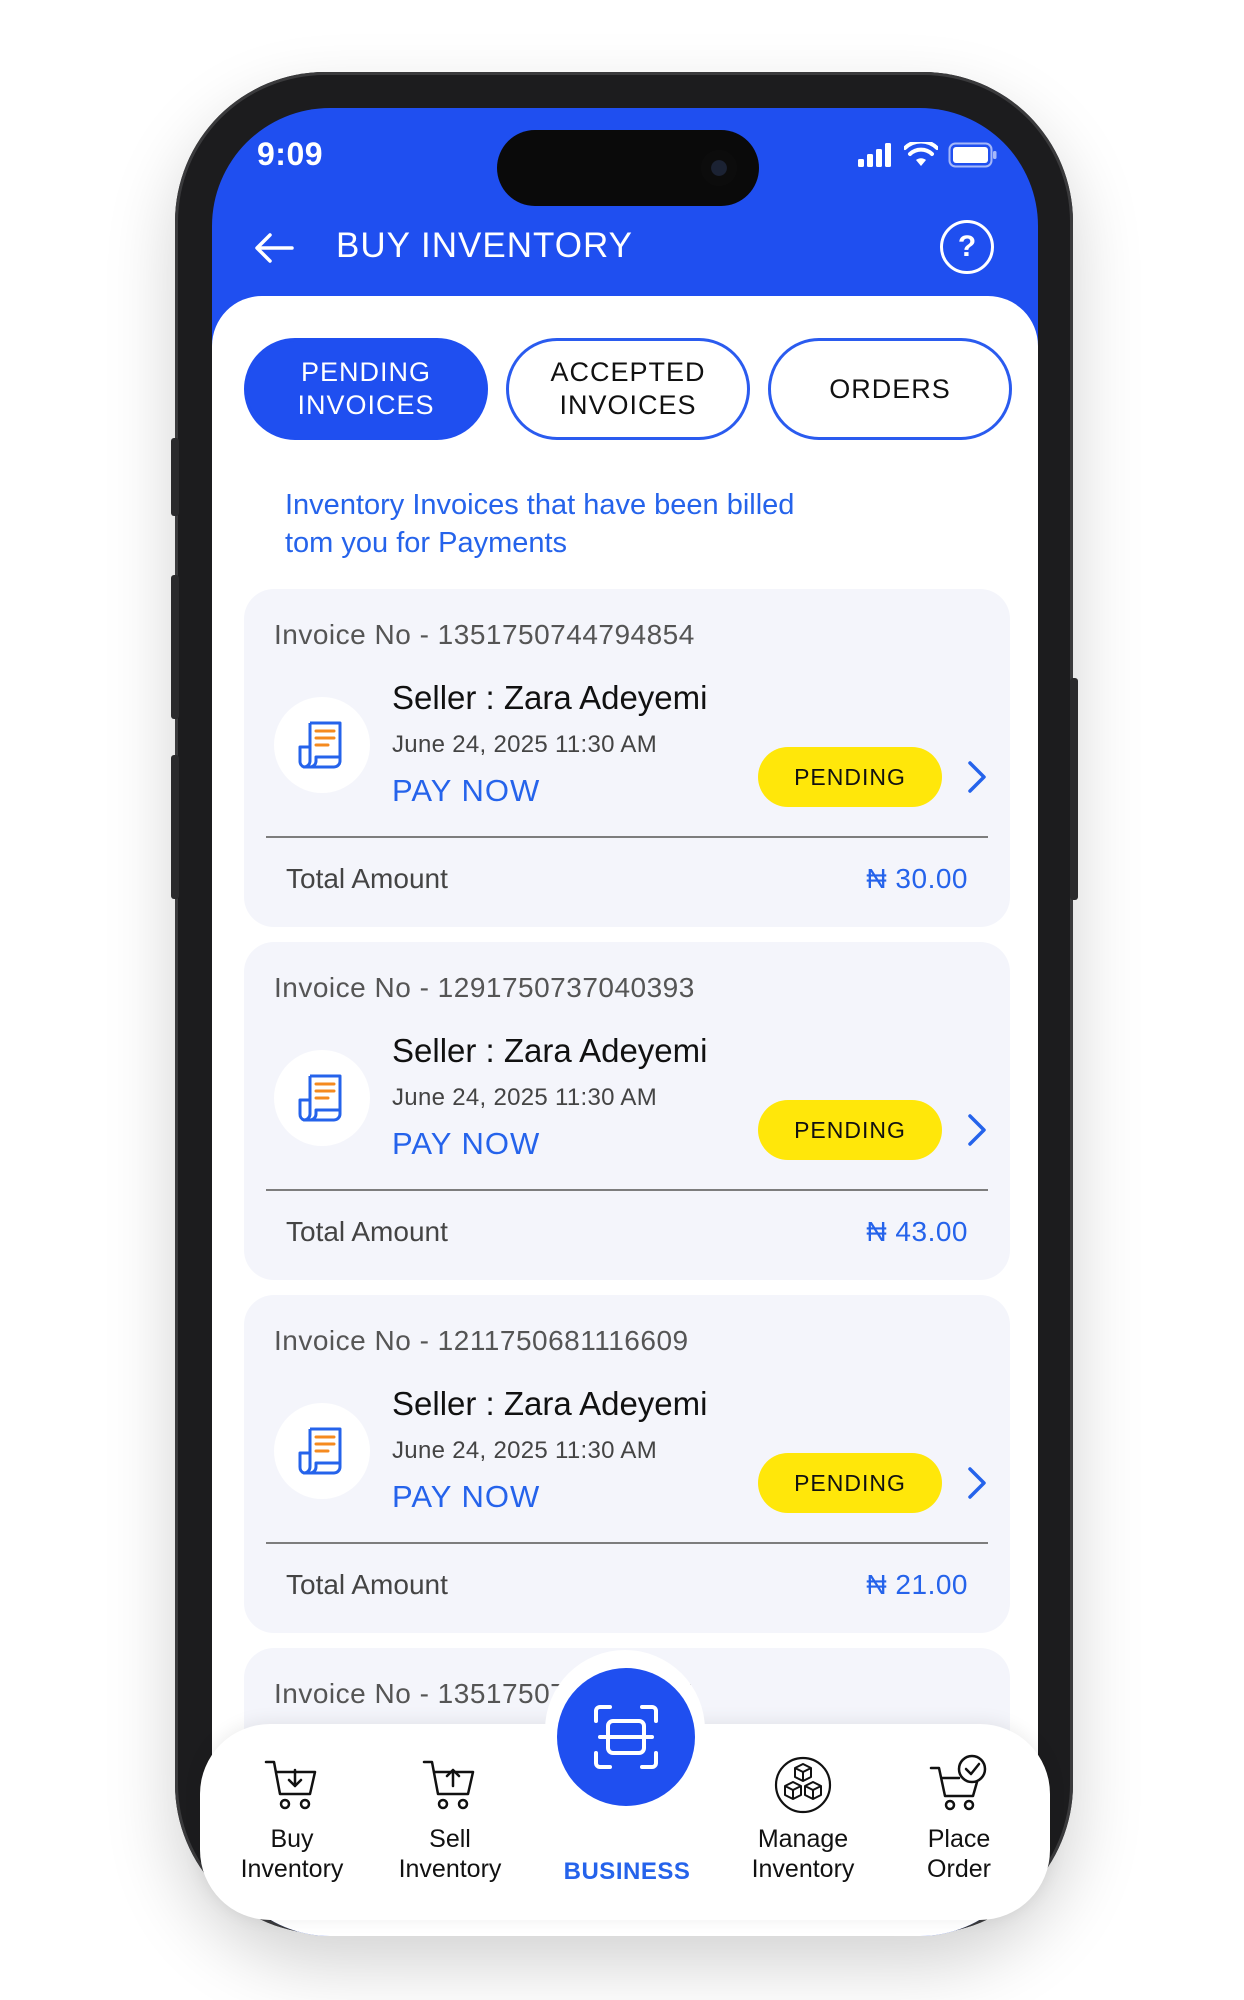 The height and width of the screenshot is (2000, 1244). What do you see at coordinates (921, 154) in the screenshot?
I see `wifi-icon` at bounding box center [921, 154].